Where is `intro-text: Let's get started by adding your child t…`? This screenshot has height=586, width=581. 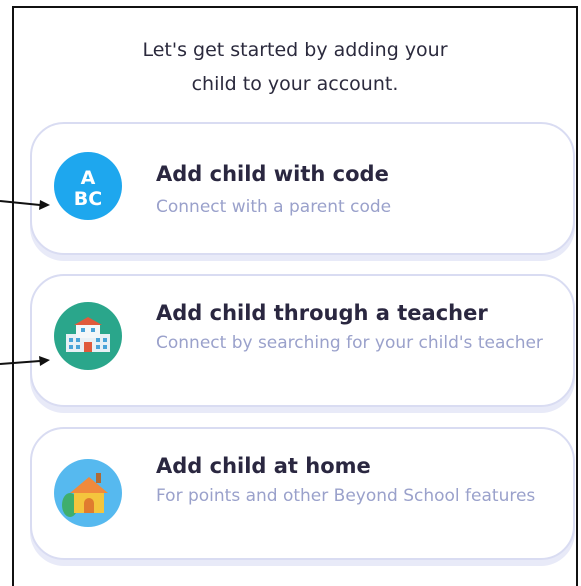
intro-text: Let's get started by adding your child t… is located at coordinates (295, 67).